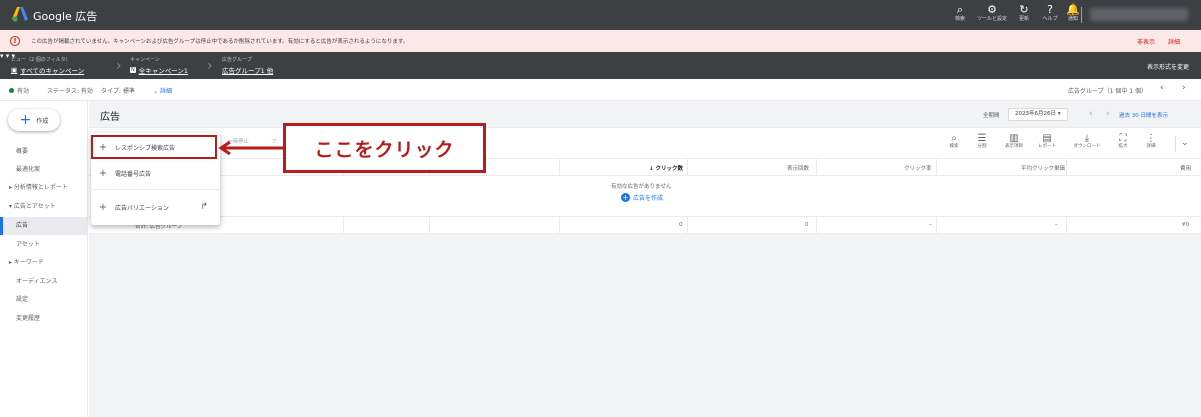 This screenshot has height=417, width=1201. I want to click on campaign-type-icon: N, so click(133, 70).